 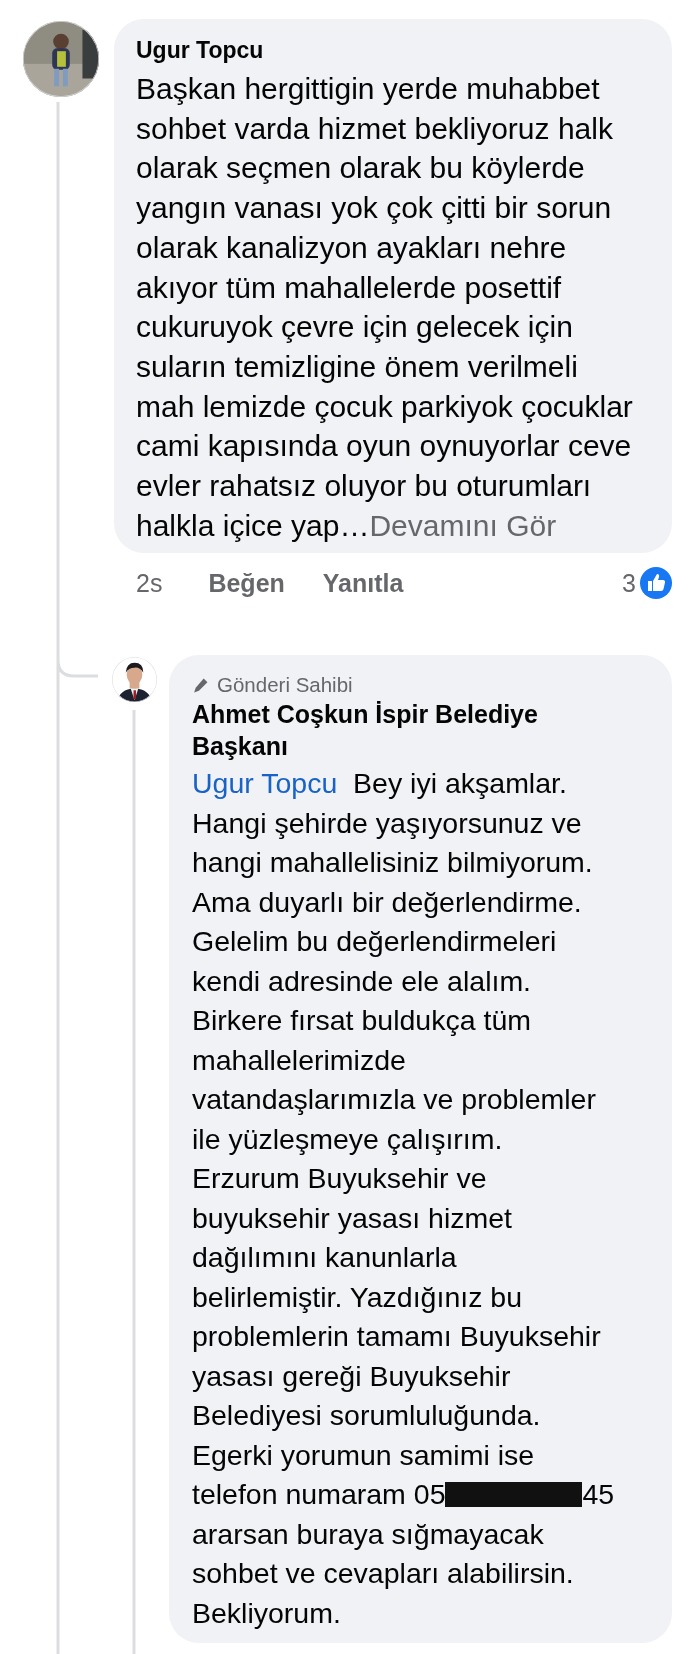 What do you see at coordinates (200, 685) in the screenshot?
I see `pencil-icon` at bounding box center [200, 685].